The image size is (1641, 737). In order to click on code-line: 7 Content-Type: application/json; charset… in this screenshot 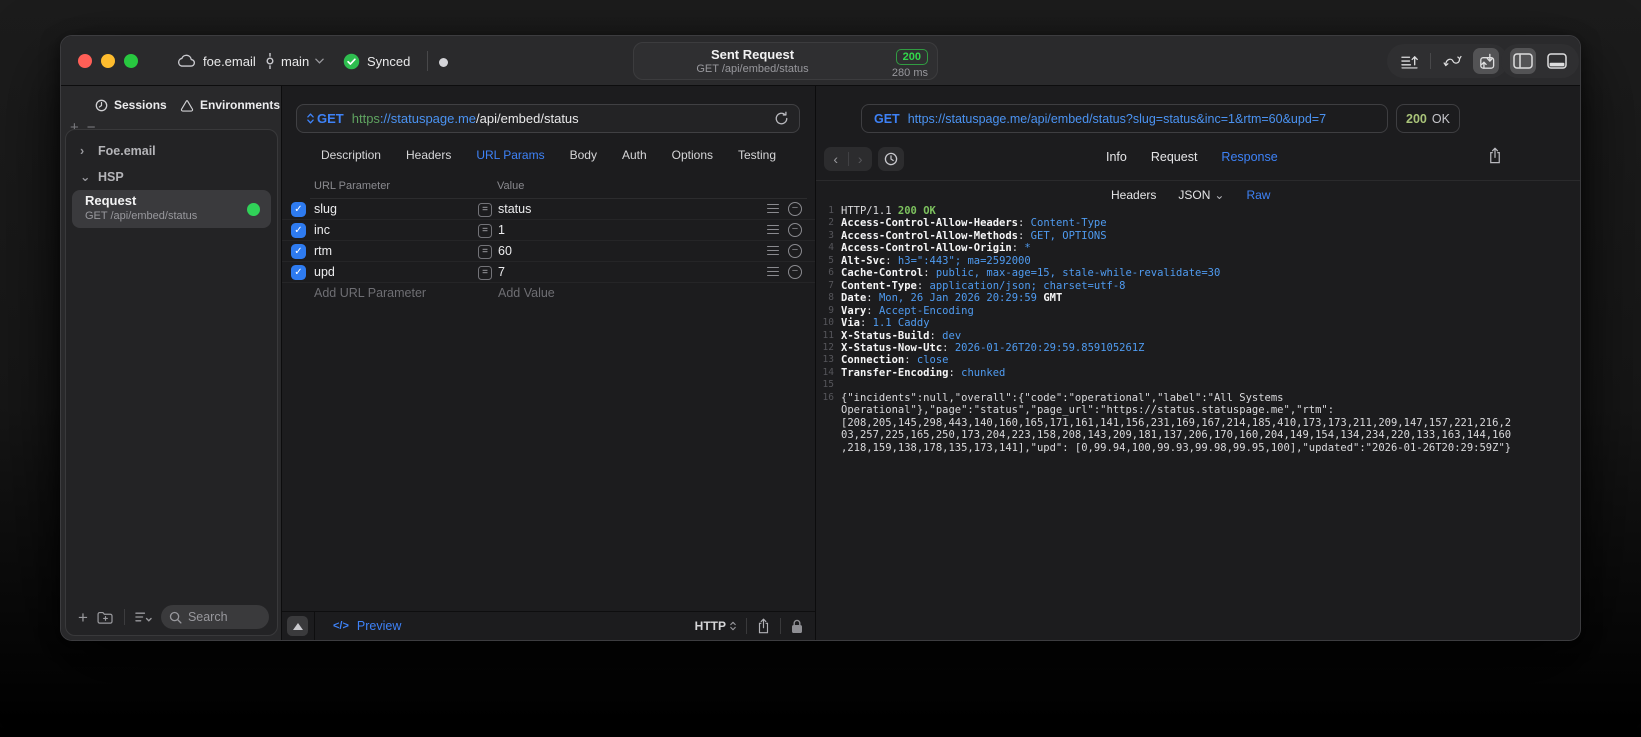, I will do `click(1198, 286)`.